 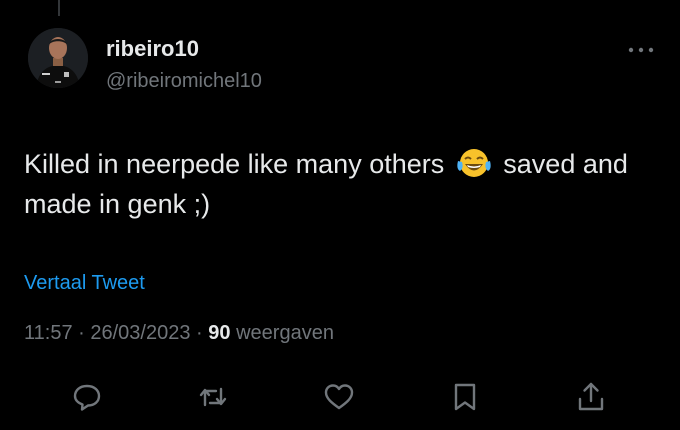 I want to click on tweet-action-bar, so click(x=340, y=396).